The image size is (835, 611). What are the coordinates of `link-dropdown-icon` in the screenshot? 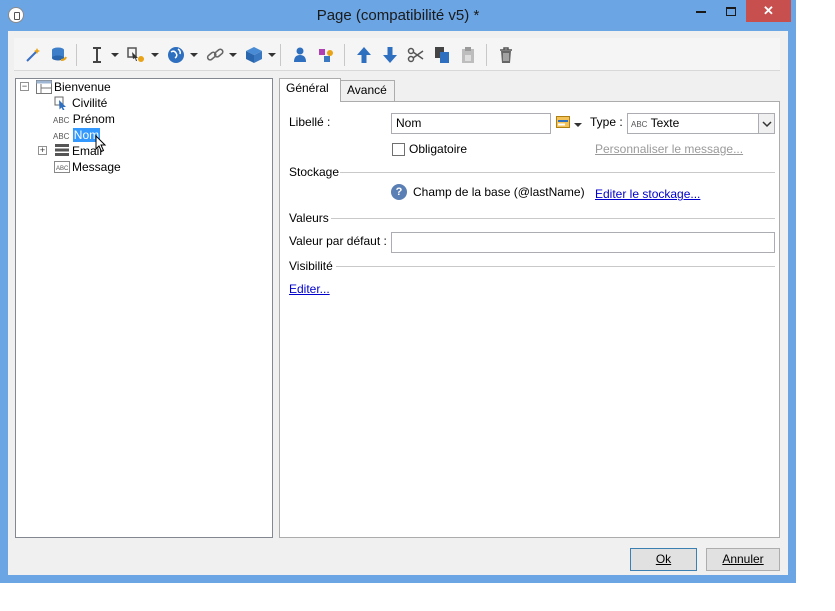 It's located at (233, 55).